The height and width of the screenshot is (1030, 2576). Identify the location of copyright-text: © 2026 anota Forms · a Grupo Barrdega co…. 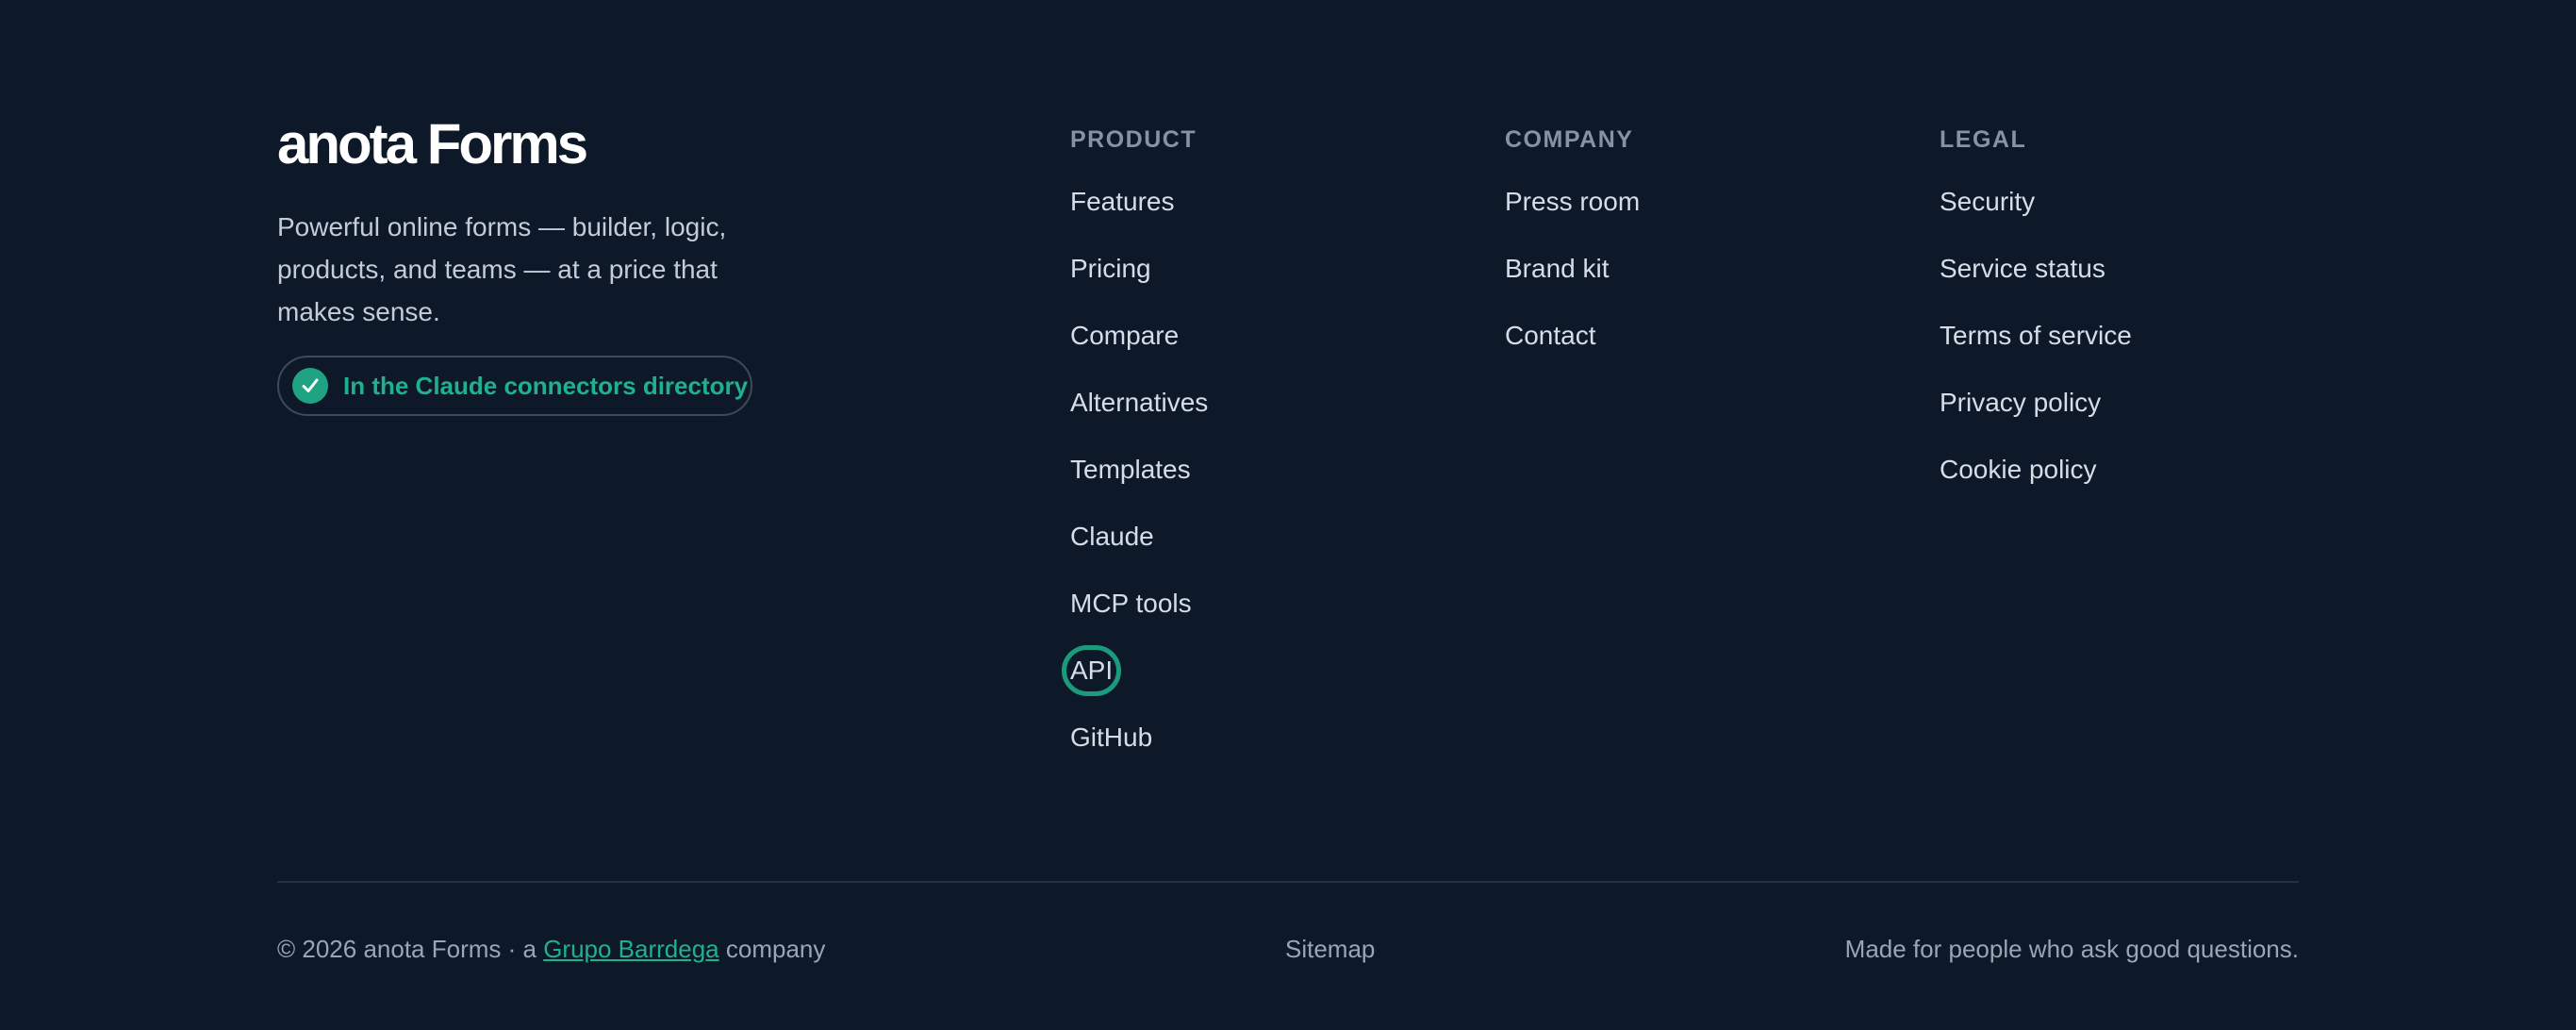
(551, 949).